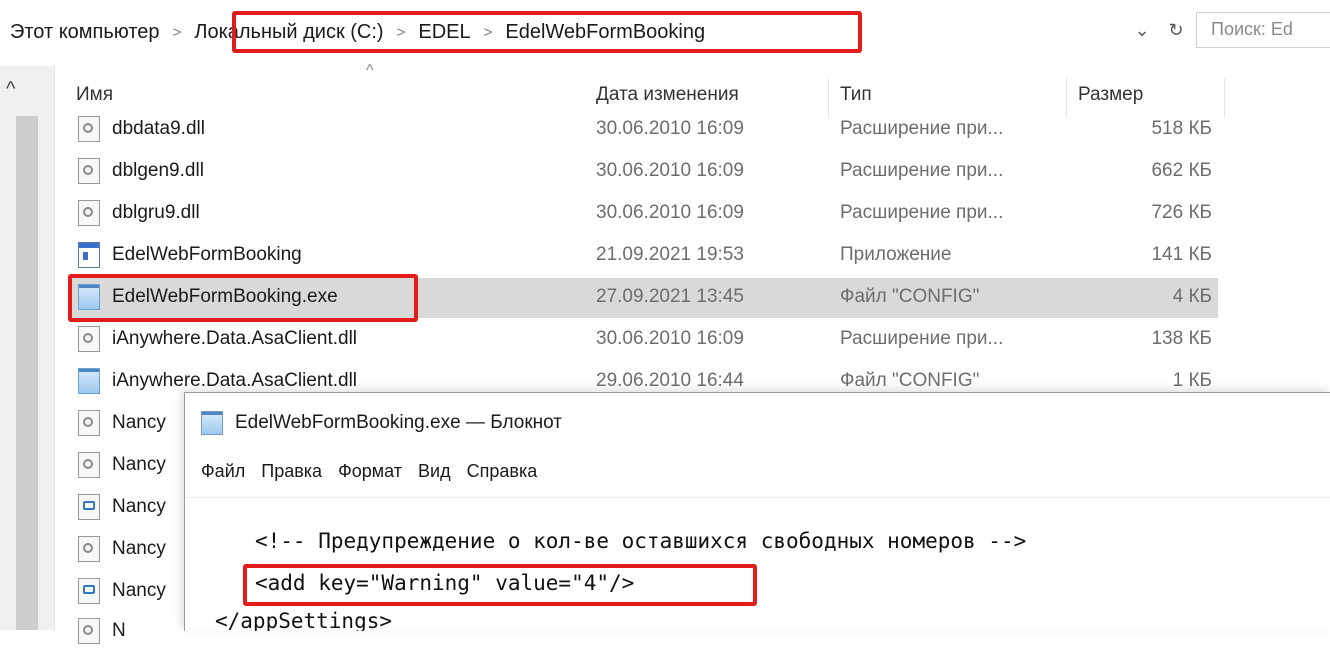  I want to click on file-size: 726 КБ, so click(1181, 212).